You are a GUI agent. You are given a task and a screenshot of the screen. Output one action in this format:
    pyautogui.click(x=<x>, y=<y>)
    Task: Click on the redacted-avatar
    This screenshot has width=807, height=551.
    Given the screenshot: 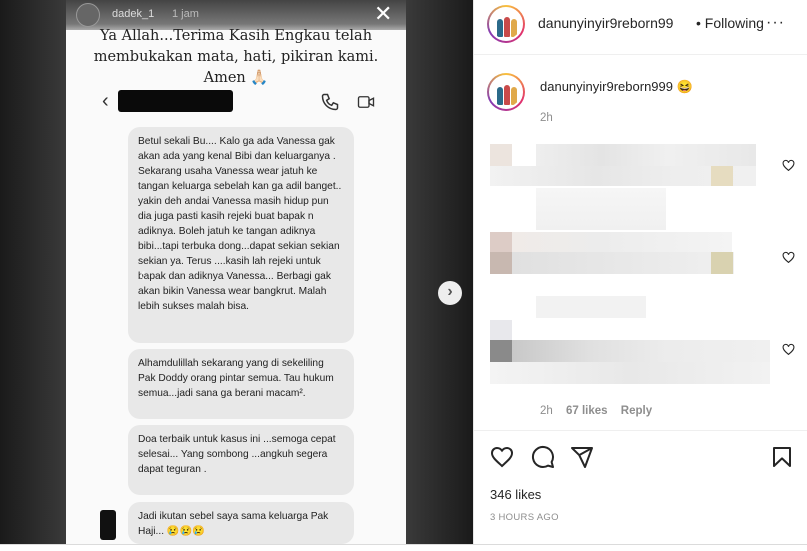 What is the action you would take?
    pyautogui.click(x=108, y=525)
    